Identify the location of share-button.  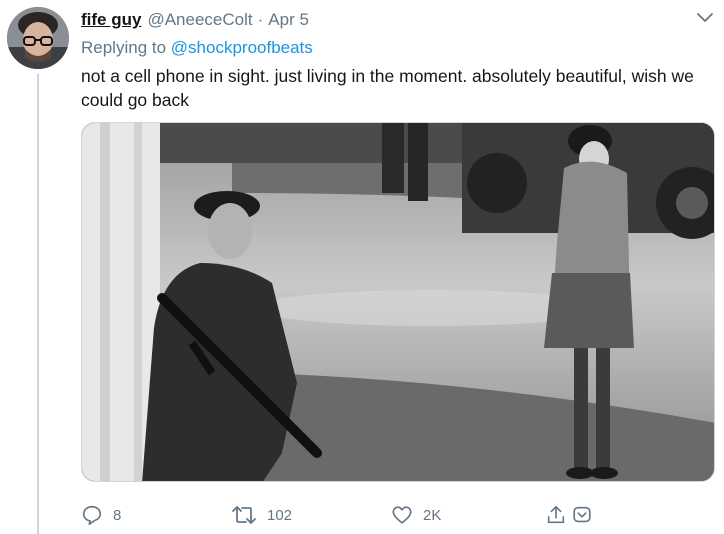
(556, 515).